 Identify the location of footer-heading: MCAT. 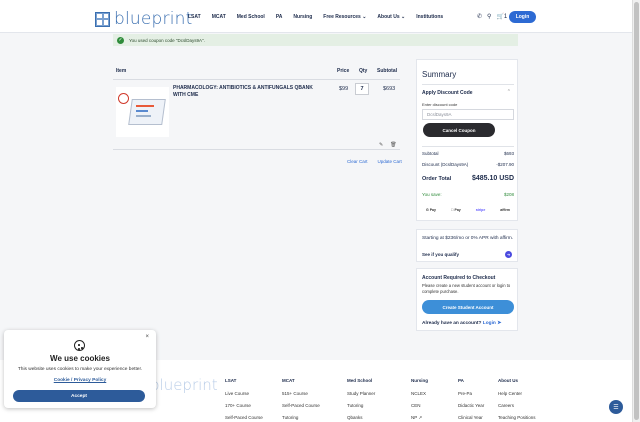
(288, 380).